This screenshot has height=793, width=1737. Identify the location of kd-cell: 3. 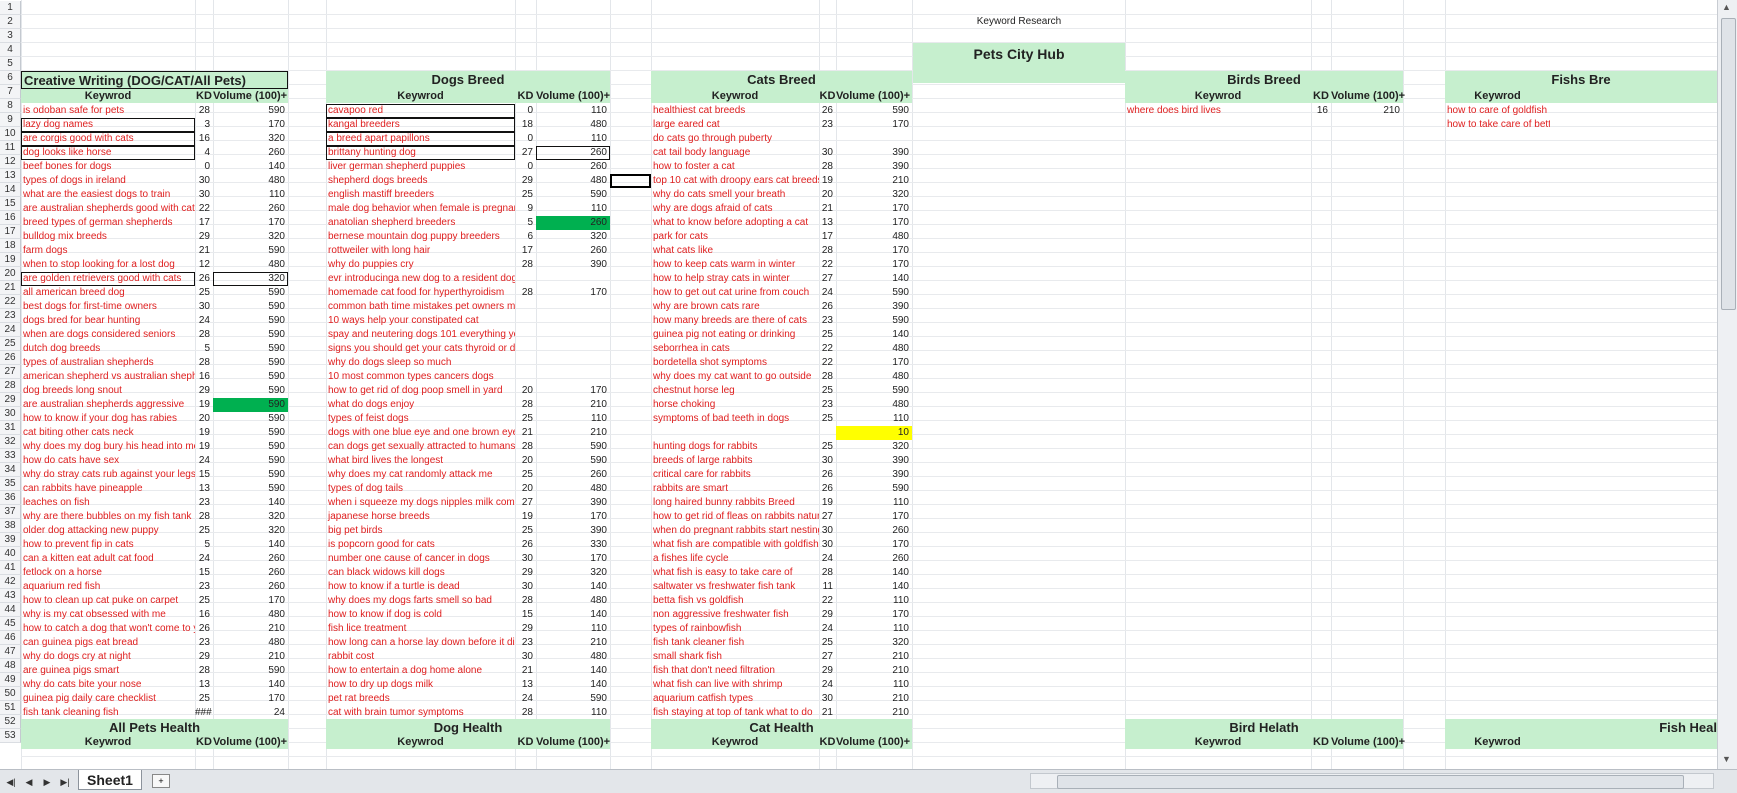
(204, 125).